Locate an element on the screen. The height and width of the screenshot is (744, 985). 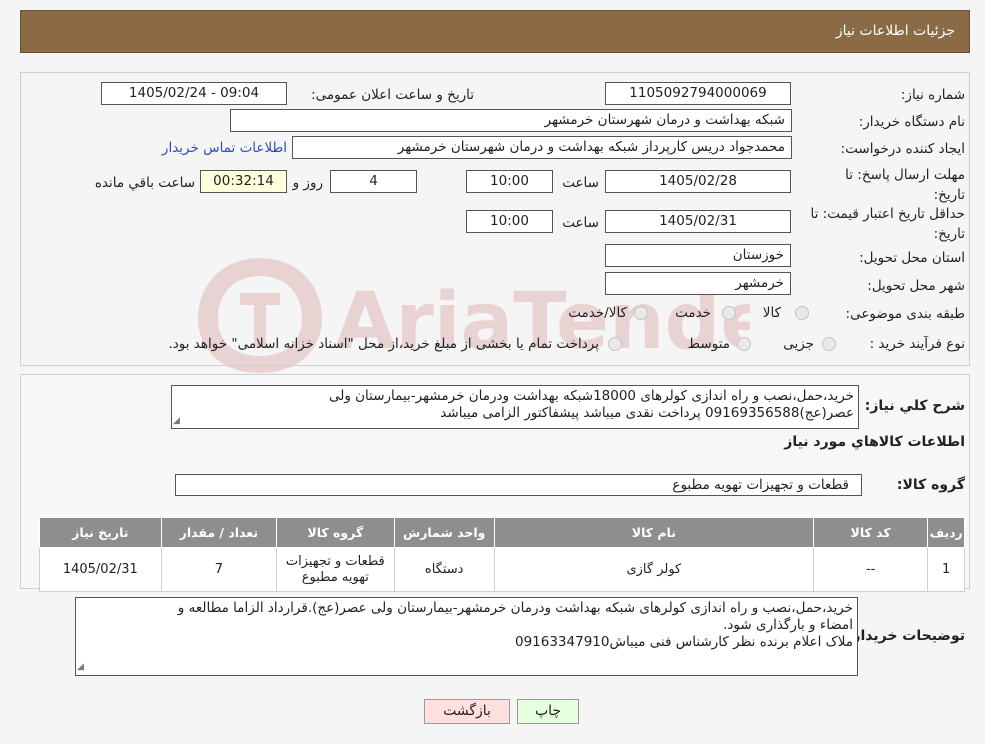
deadline-label: مهلت ارسال پاسخ: تا تاریخ: is located at coordinates (905, 185).